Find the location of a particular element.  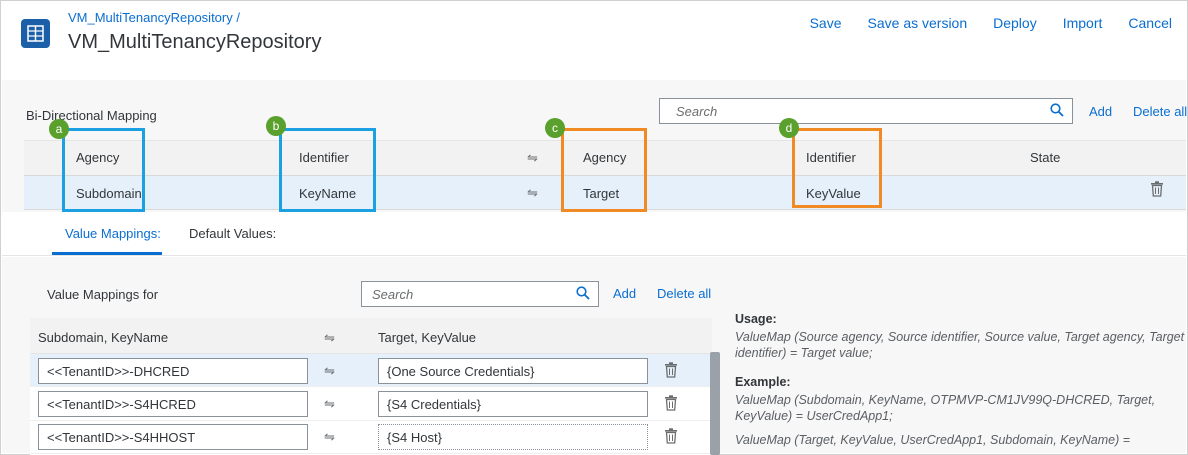

target-value-input: {One Source Credentials} is located at coordinates (513, 371).